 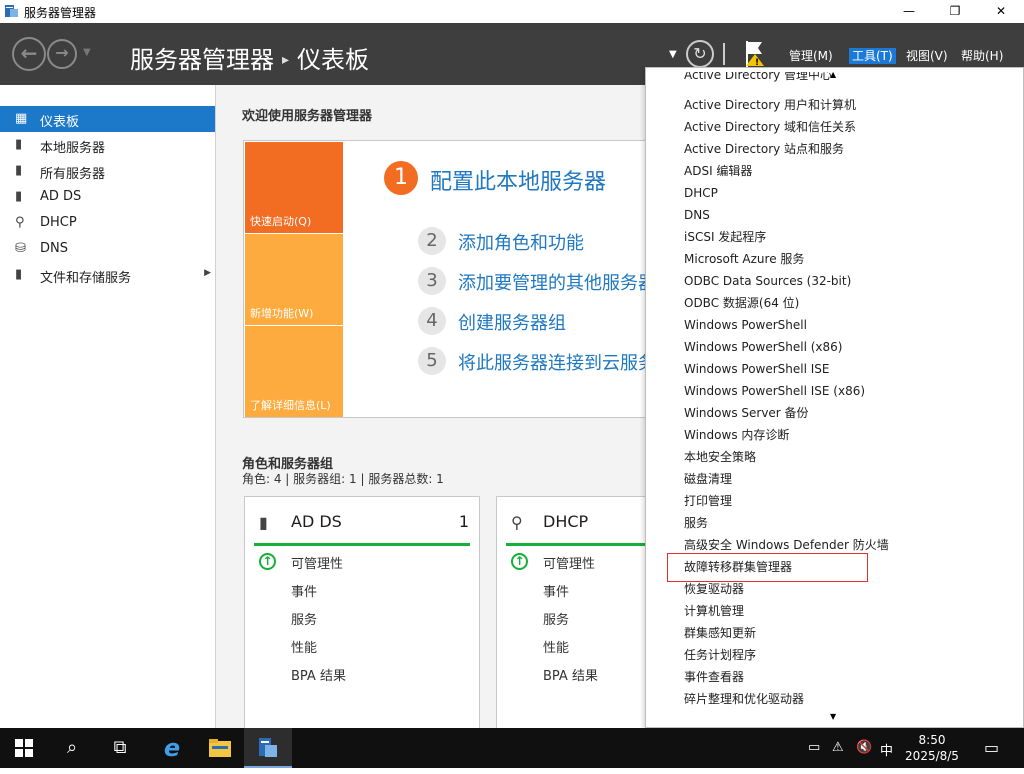 I want to click on breadcrumb-root: 服务器管理器, so click(x=202, y=60).